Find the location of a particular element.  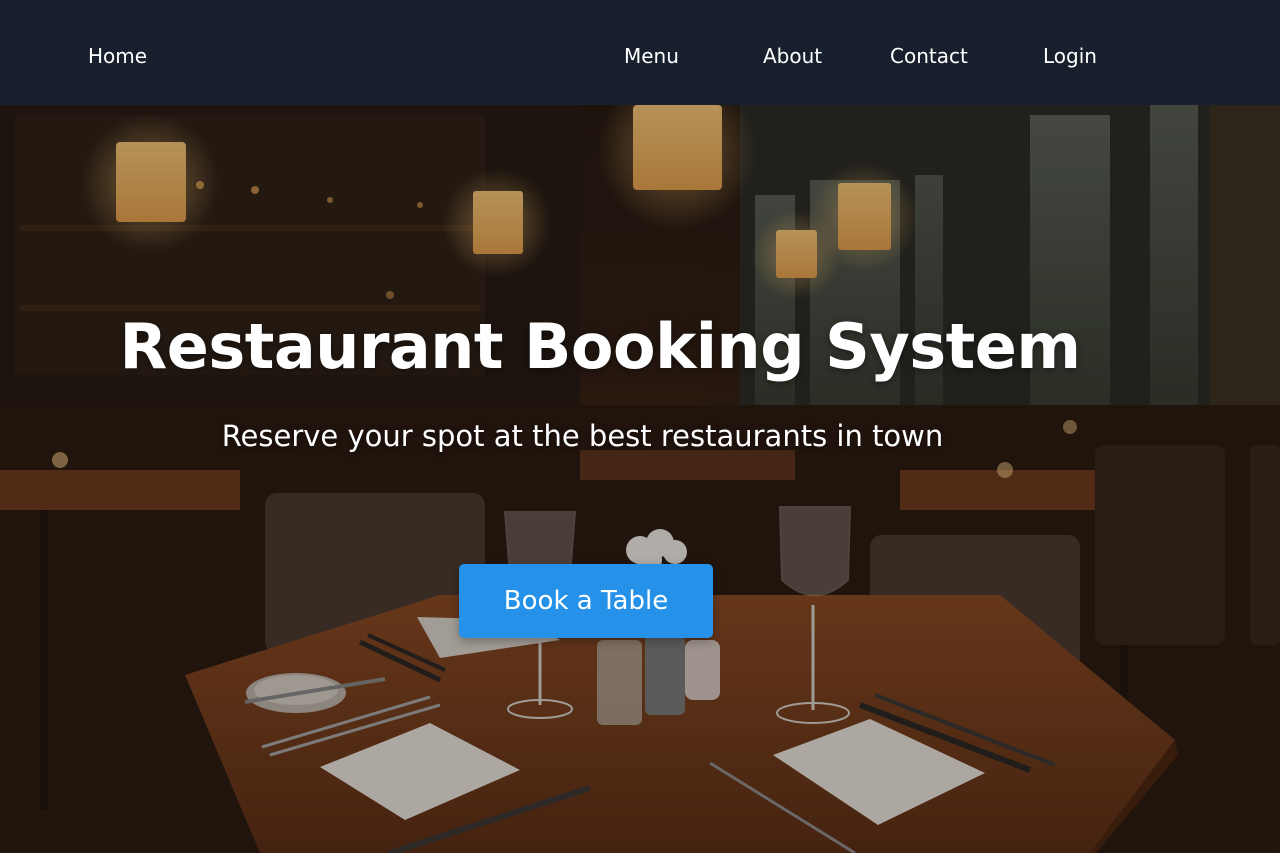

top-navbar: Home Menu About Contact Login is located at coordinates (640, 52).